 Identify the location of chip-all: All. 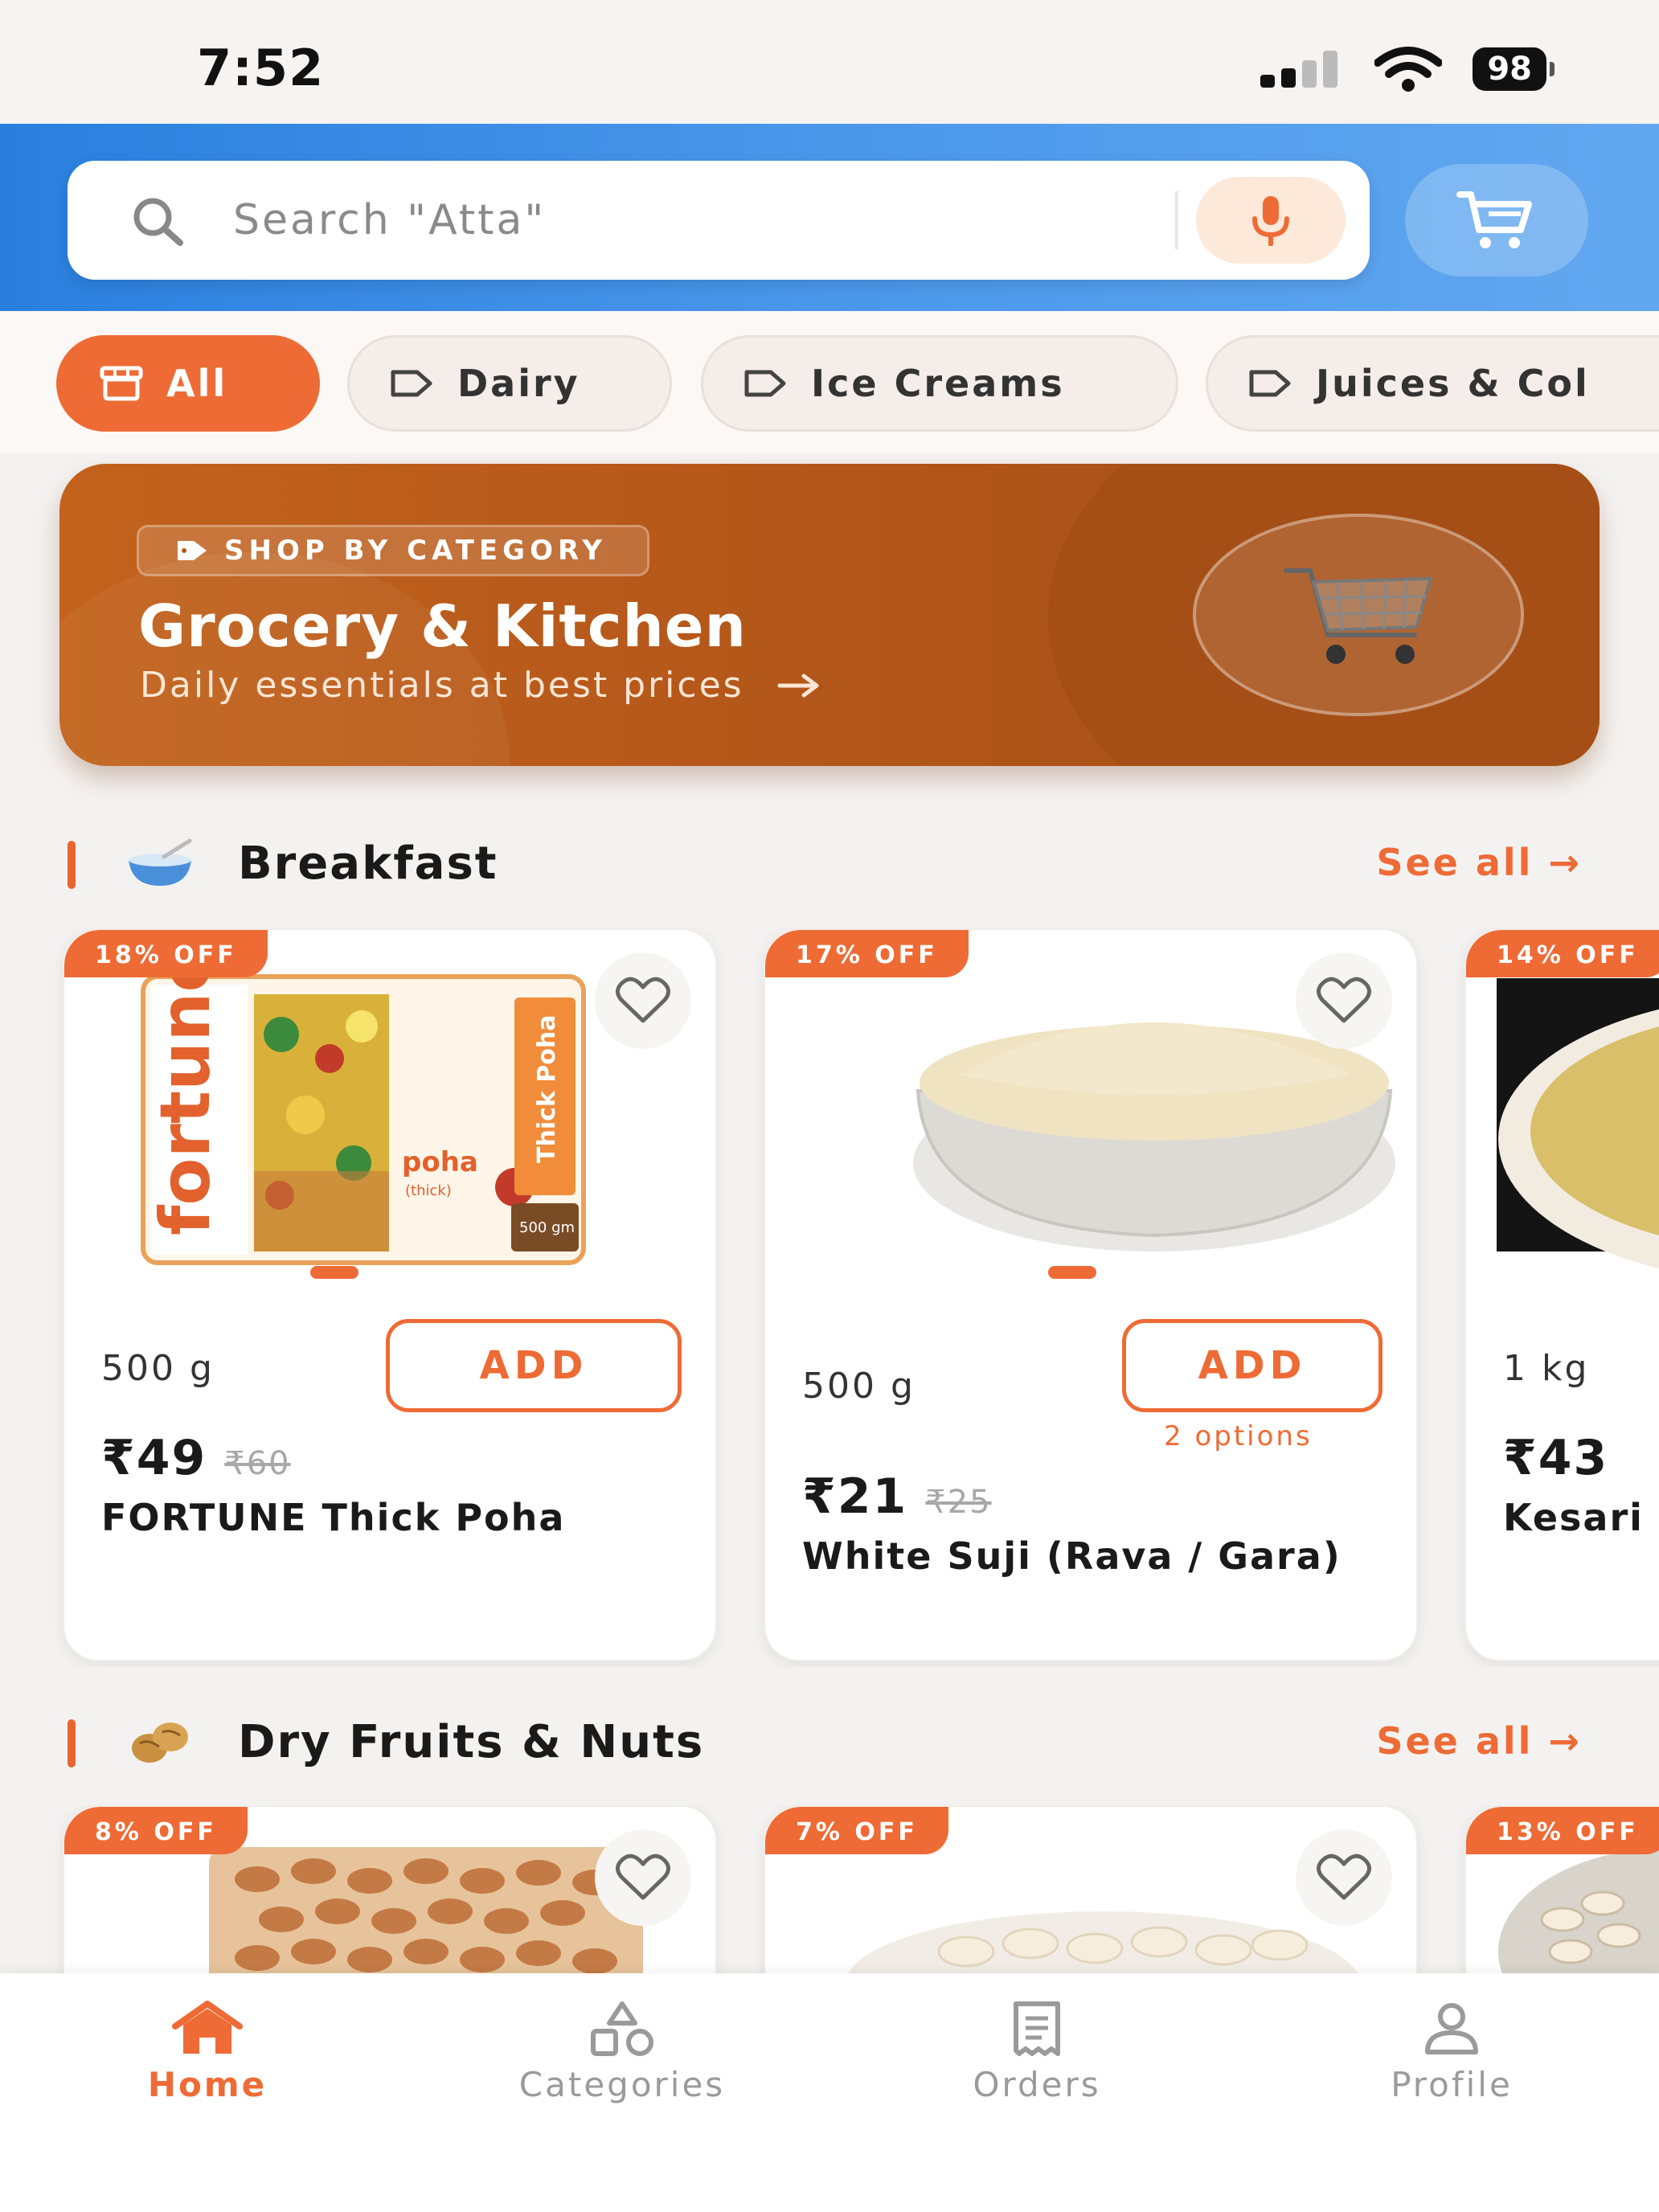
(188, 383).